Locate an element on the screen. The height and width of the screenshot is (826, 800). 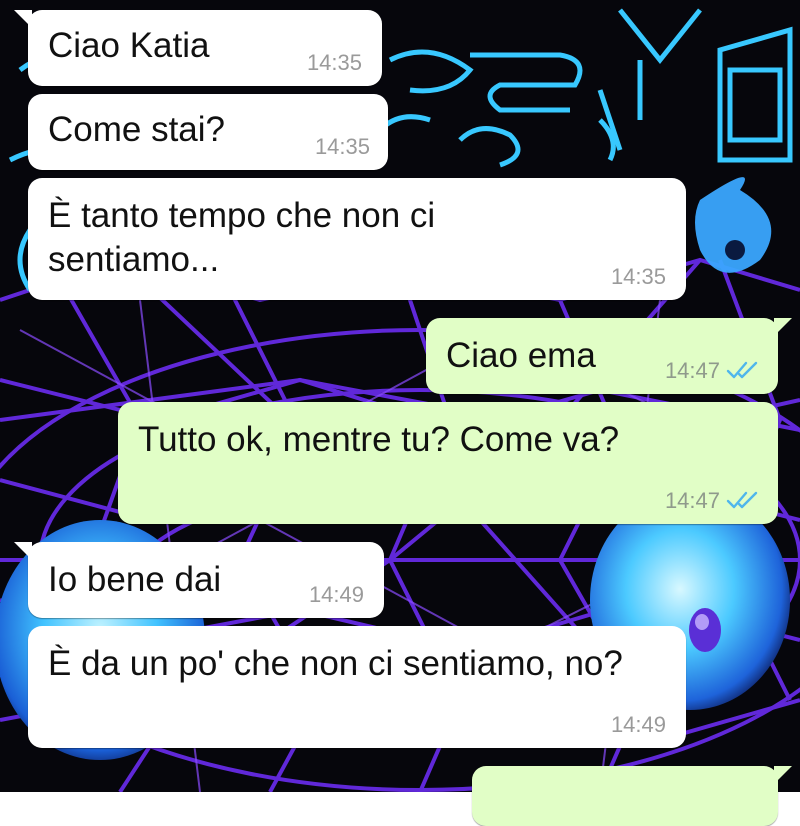
message-bubble-outgoing: Tutto ok, mentre tu? Come va? 14:47 is located at coordinates (448, 463).